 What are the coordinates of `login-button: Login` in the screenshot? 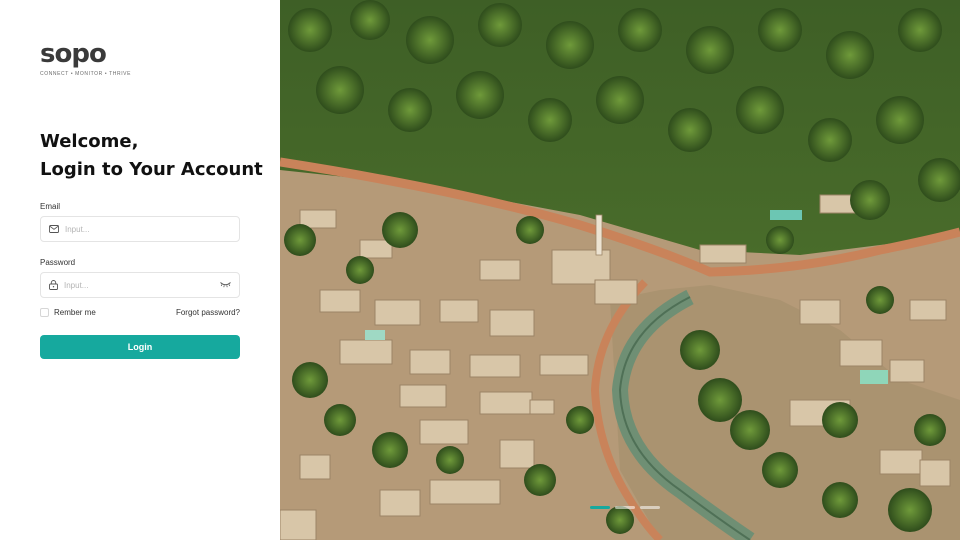 It's located at (140, 347).